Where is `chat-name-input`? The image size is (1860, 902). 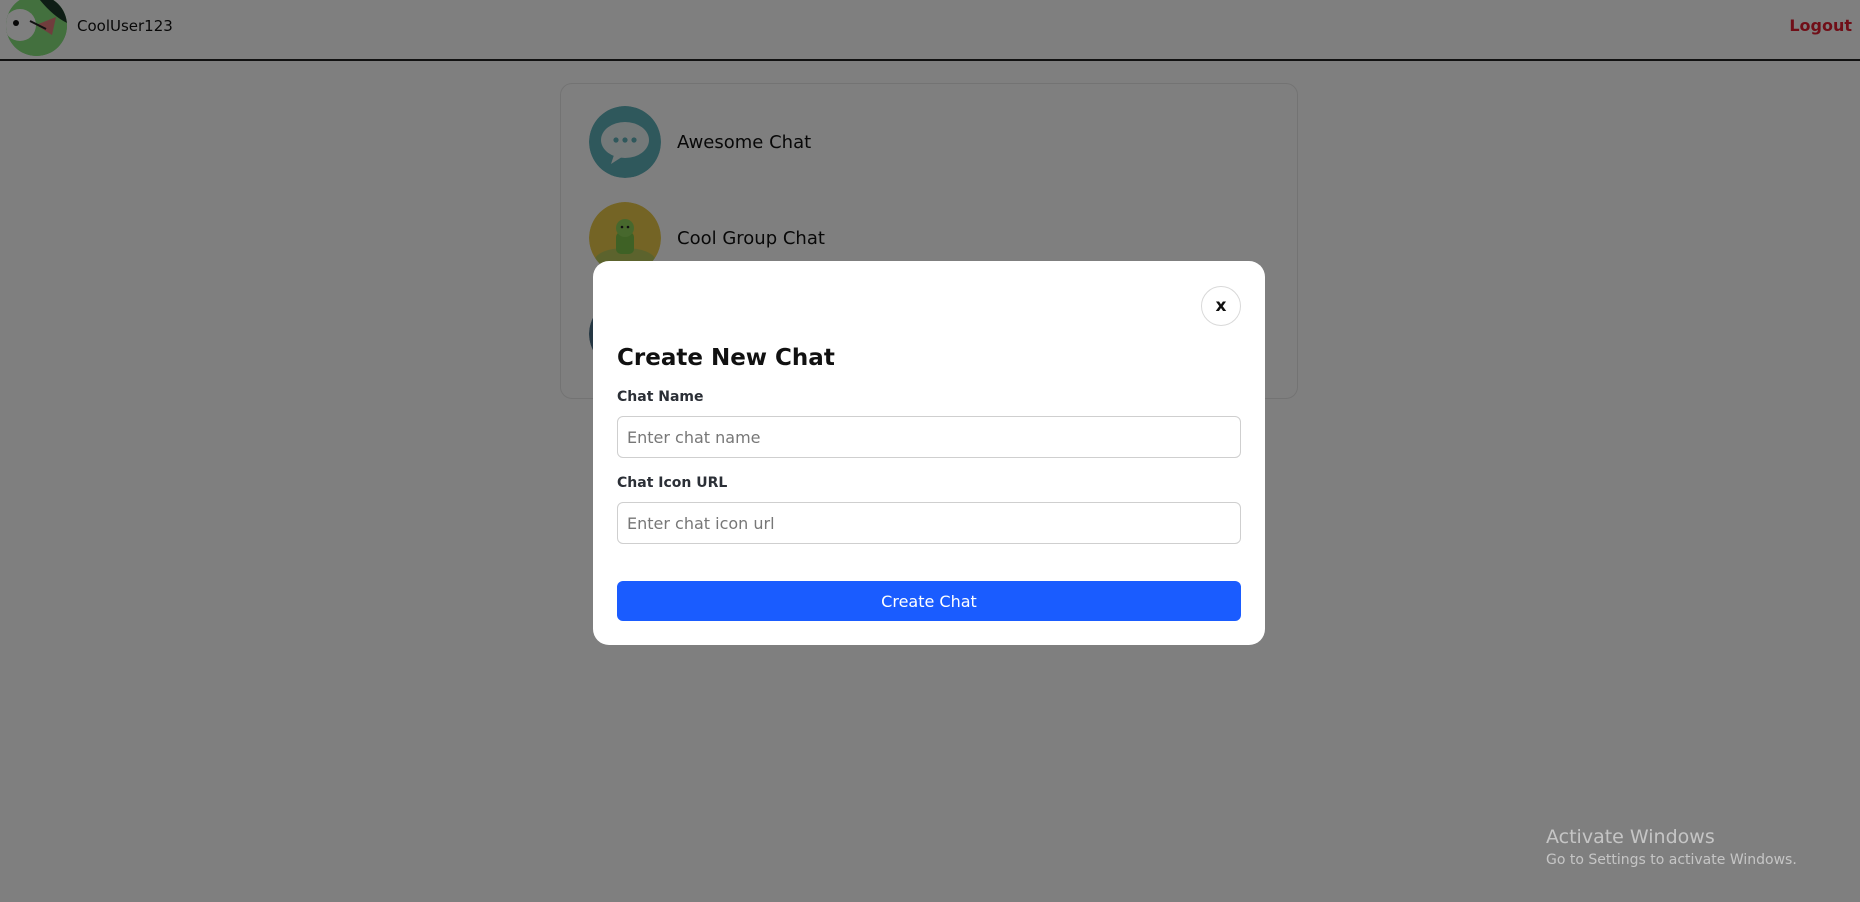 chat-name-input is located at coordinates (929, 437).